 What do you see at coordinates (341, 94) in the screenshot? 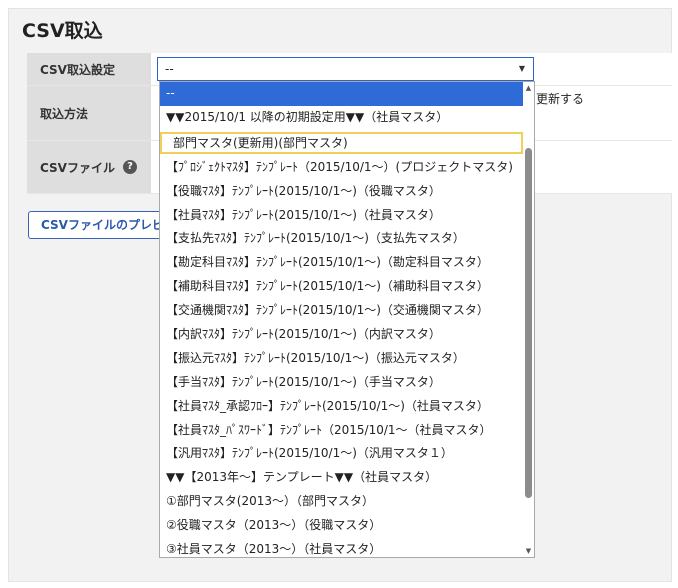
I see `dropdown-option: --` at bounding box center [341, 94].